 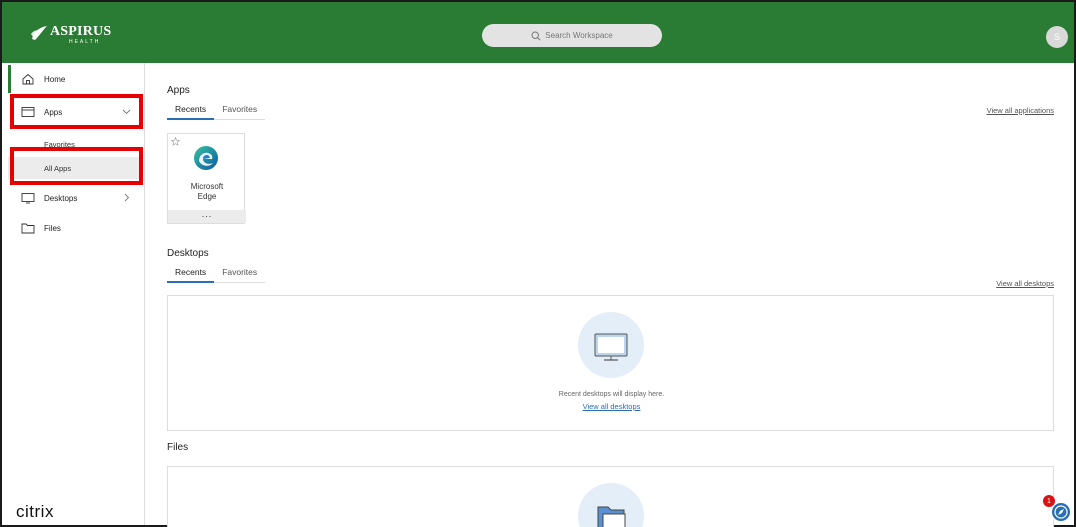 I want to click on view-all-desktops-link: View all desktops, so click(x=1025, y=283).